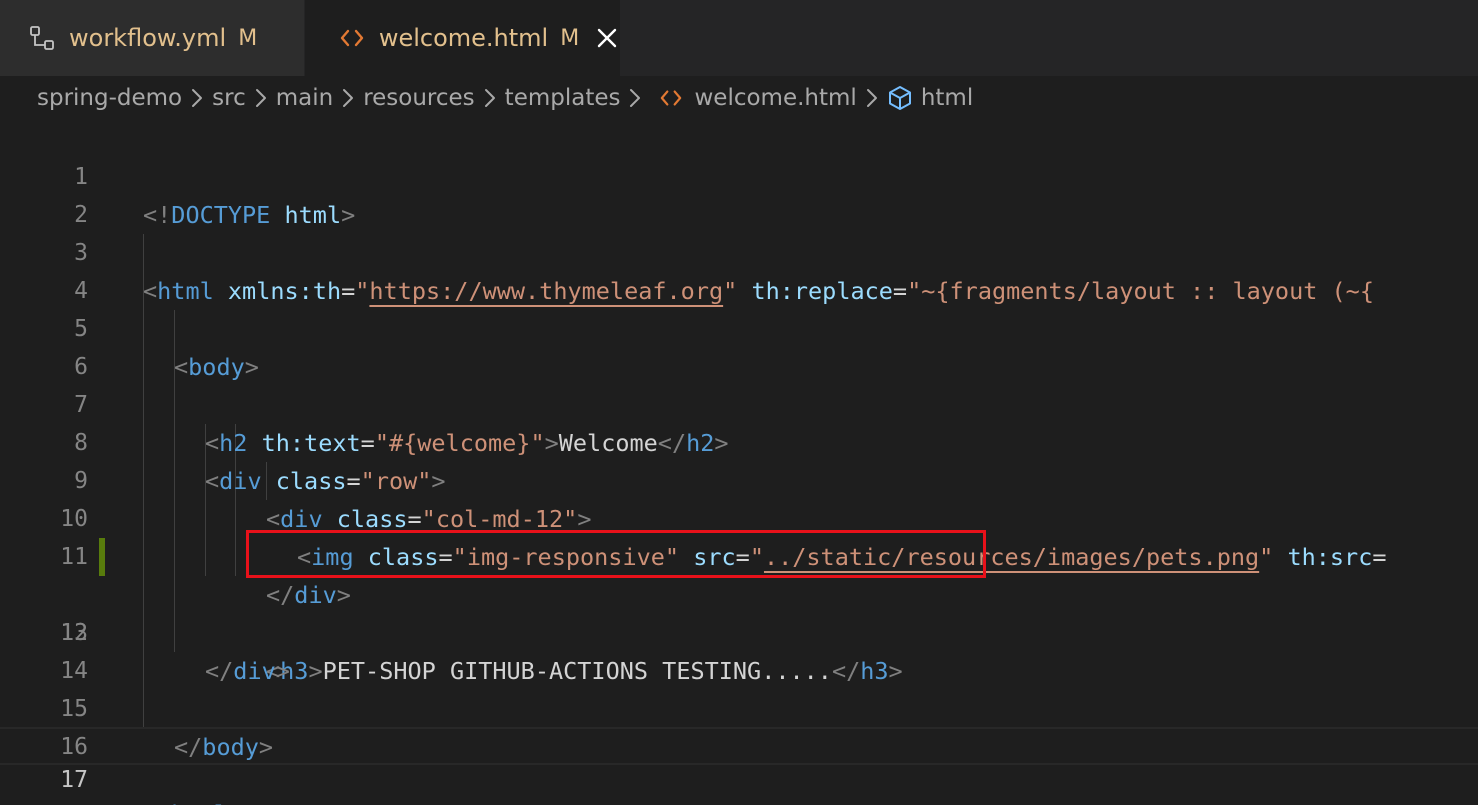 This screenshot has height=805, width=1478. I want to click on workflow-icon, so click(42, 38).